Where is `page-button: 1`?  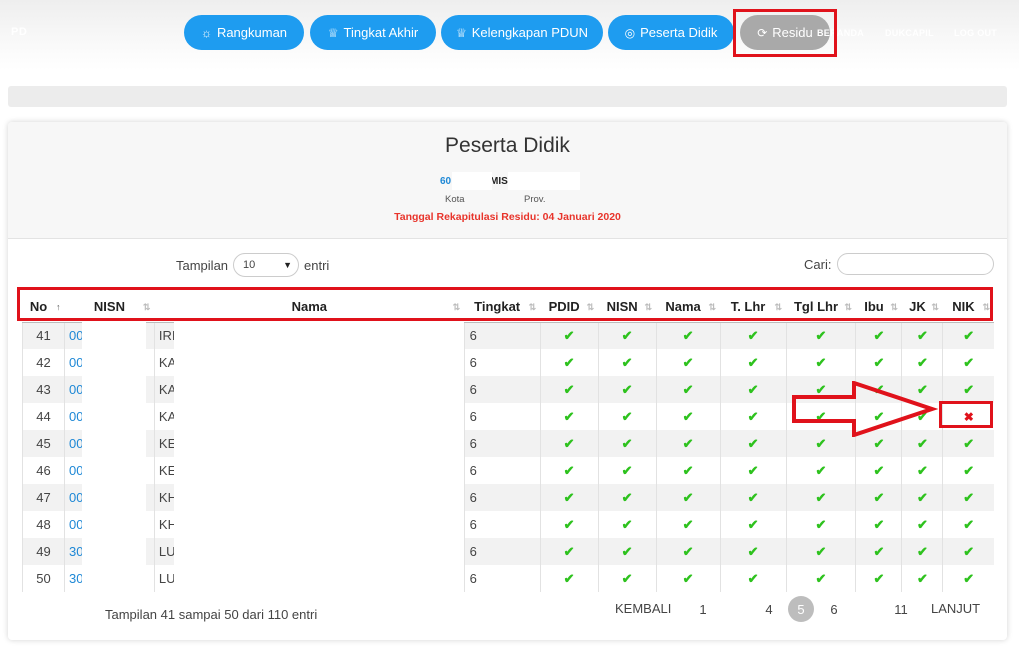
page-button: 1 is located at coordinates (703, 609).